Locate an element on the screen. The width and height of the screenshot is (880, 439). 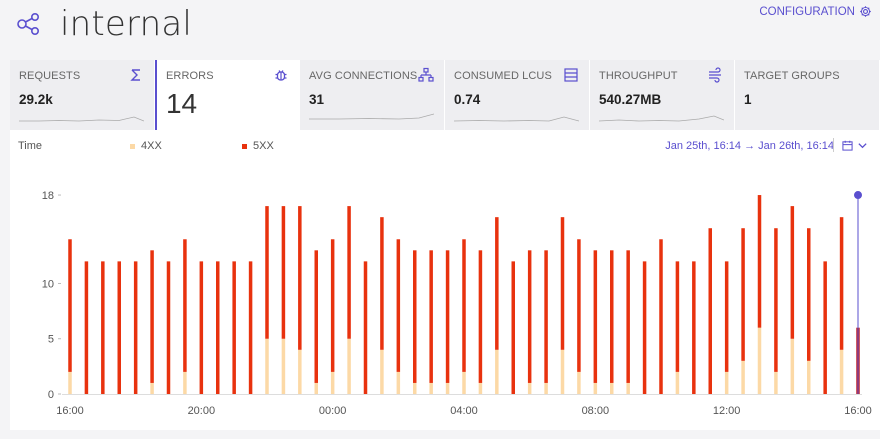
page-header: internal CONFIGURATION is located at coordinates (440, 26).